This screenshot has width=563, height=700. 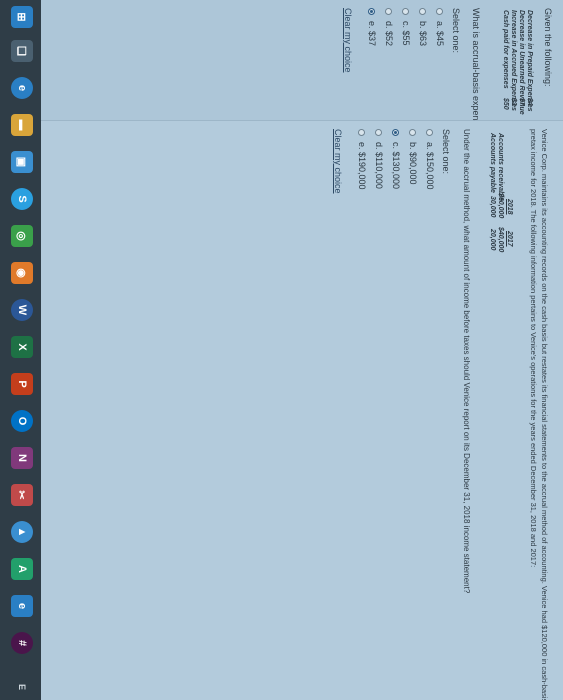 I want to click on file-explorer-icon: ▬, so click(x=22, y=125).